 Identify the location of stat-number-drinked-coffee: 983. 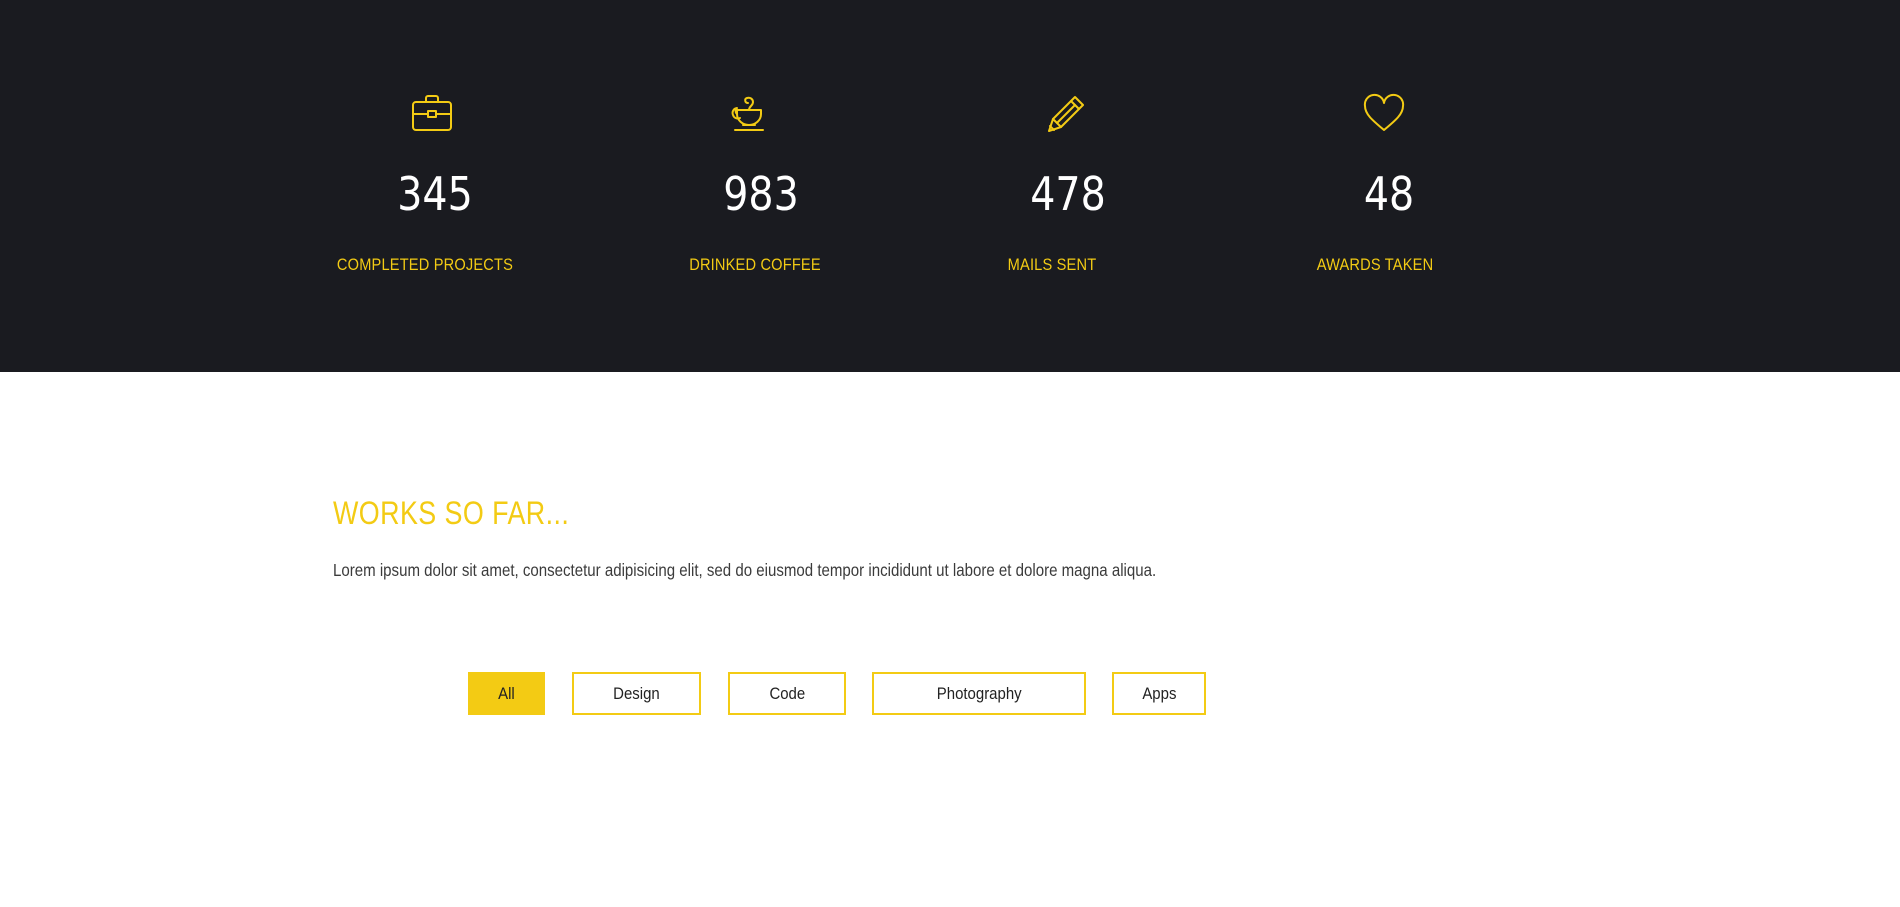
(761, 194).